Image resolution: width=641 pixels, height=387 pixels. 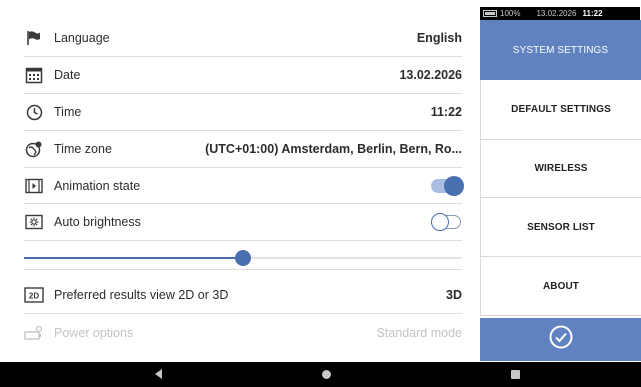 I want to click on check-circle-icon, so click(x=561, y=339).